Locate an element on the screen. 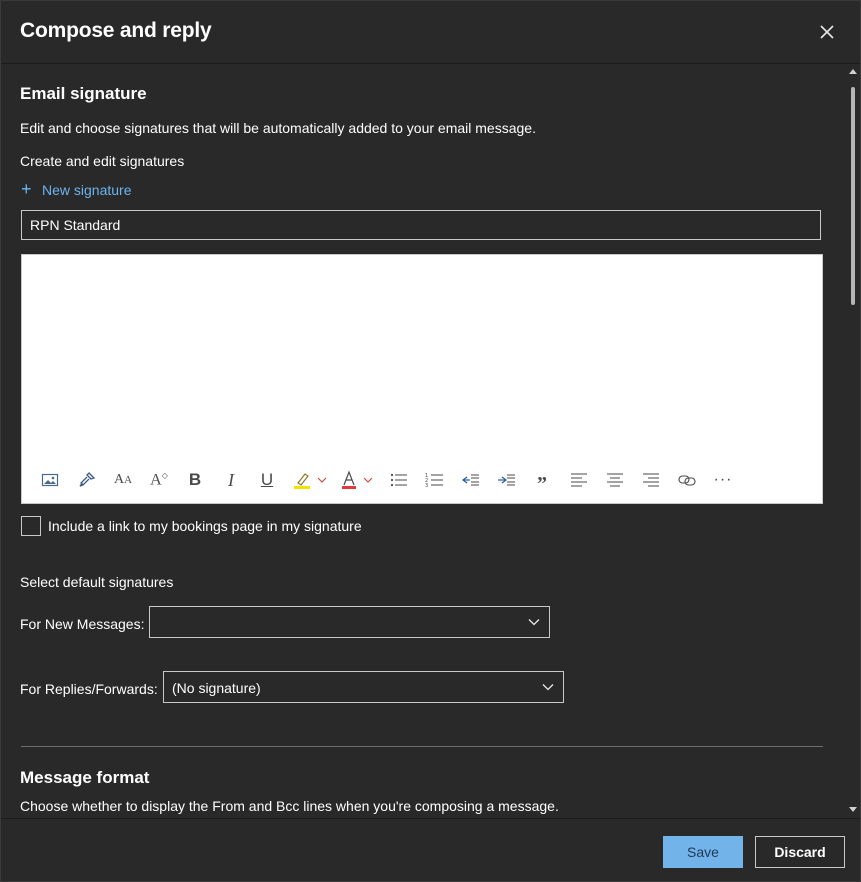 The height and width of the screenshot is (882, 861). formatting-toolbar: AA A◇ B I U 1 2 3 ” ··· is located at coordinates (422, 480).